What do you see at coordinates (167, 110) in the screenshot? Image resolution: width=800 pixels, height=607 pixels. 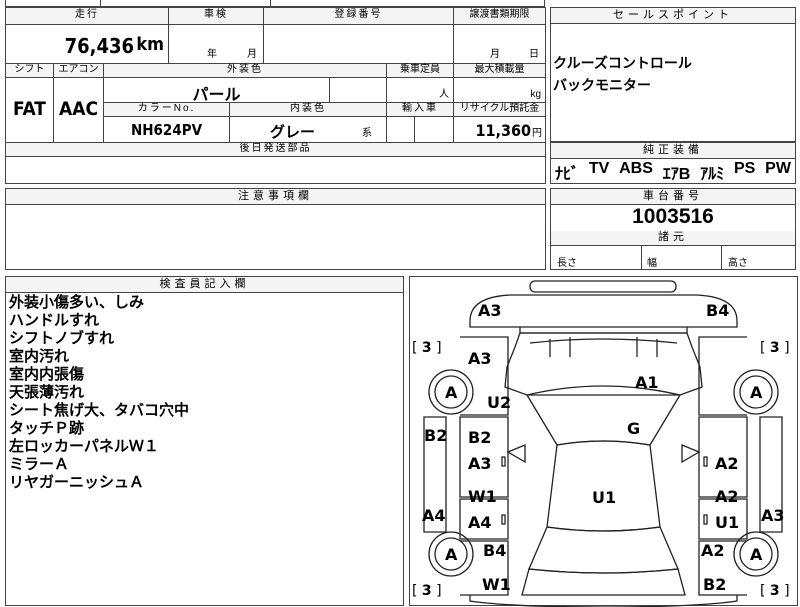 I see `color-no-label: カラーNo.` at bounding box center [167, 110].